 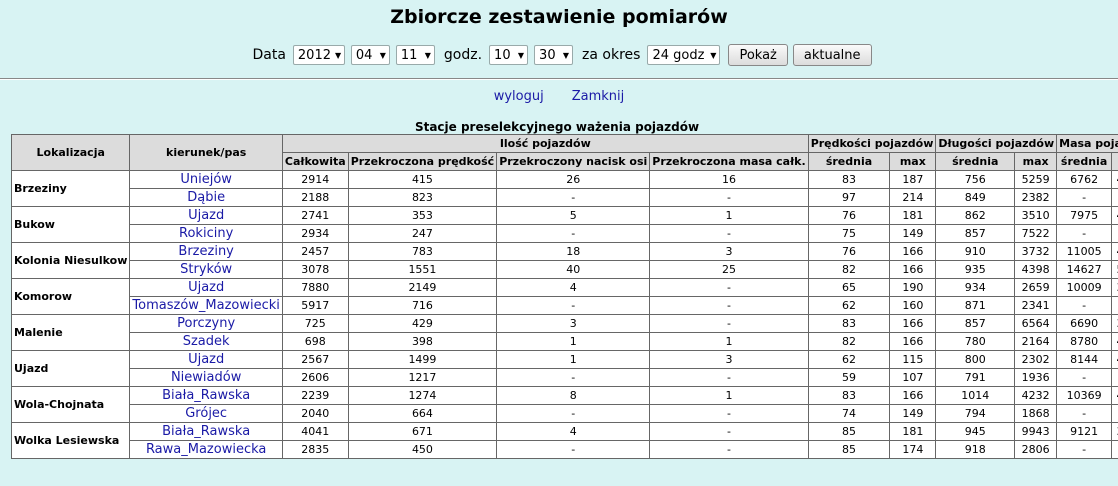 What do you see at coordinates (557, 127) in the screenshot?
I see `table-caption: Stacje preselekcyjnego ważenia pojazdów` at bounding box center [557, 127].